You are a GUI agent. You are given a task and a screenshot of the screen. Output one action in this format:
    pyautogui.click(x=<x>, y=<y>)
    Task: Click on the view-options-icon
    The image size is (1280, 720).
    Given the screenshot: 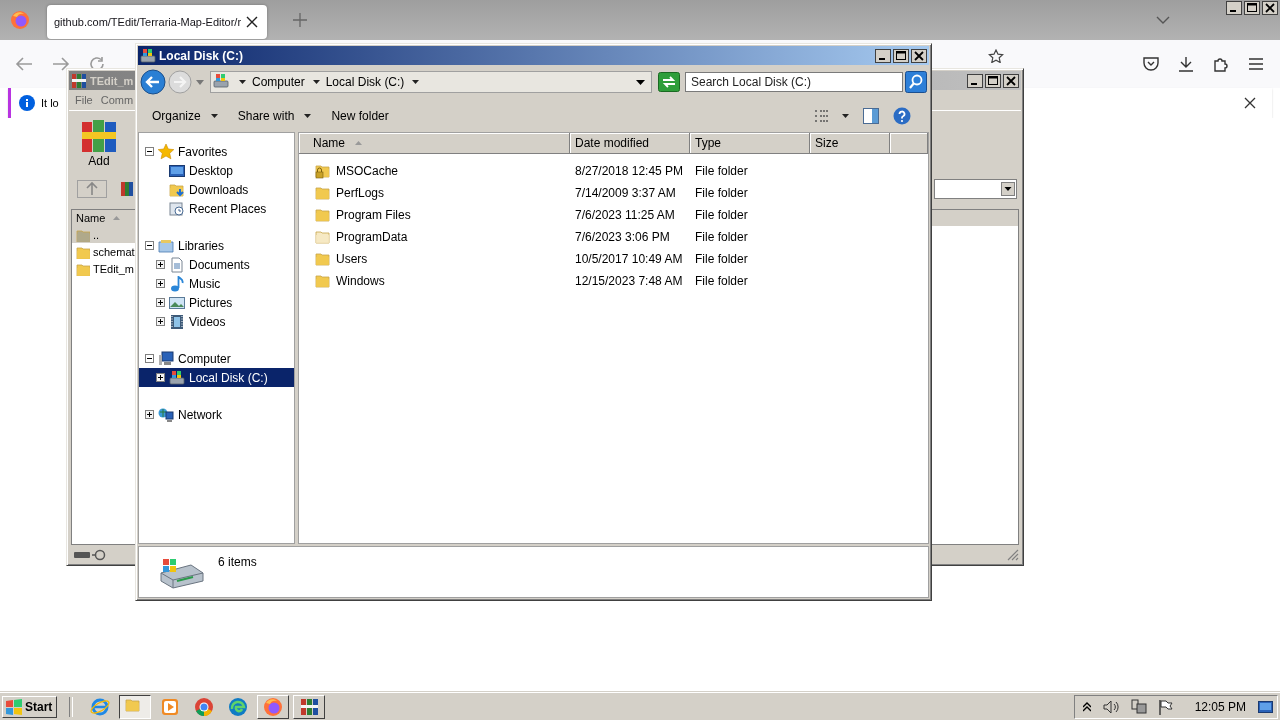 What is the action you would take?
    pyautogui.click(x=822, y=115)
    